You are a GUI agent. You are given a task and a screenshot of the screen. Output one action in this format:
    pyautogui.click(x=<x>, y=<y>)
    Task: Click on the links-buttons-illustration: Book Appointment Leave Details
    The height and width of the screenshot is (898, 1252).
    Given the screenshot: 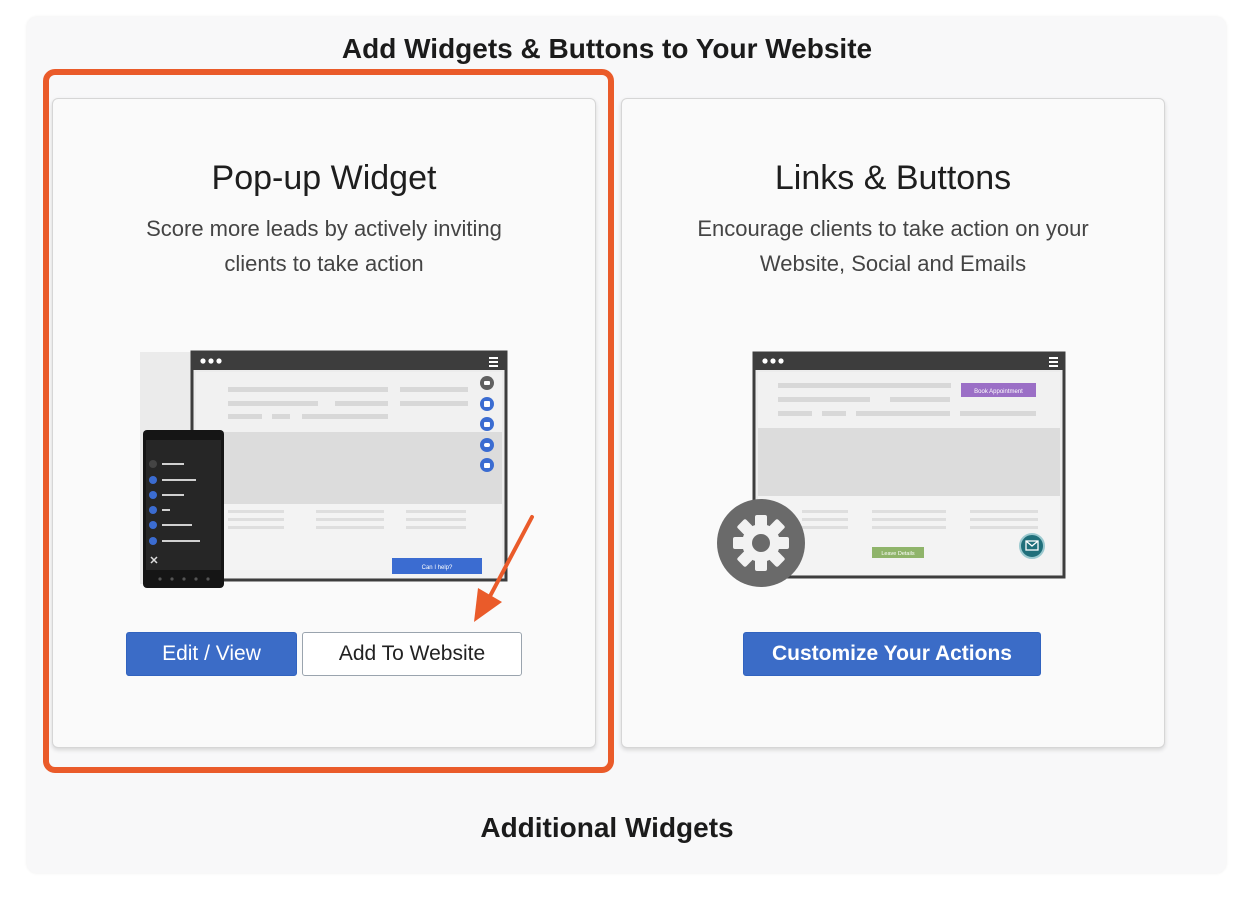 What is the action you would take?
    pyautogui.click(x=891, y=469)
    